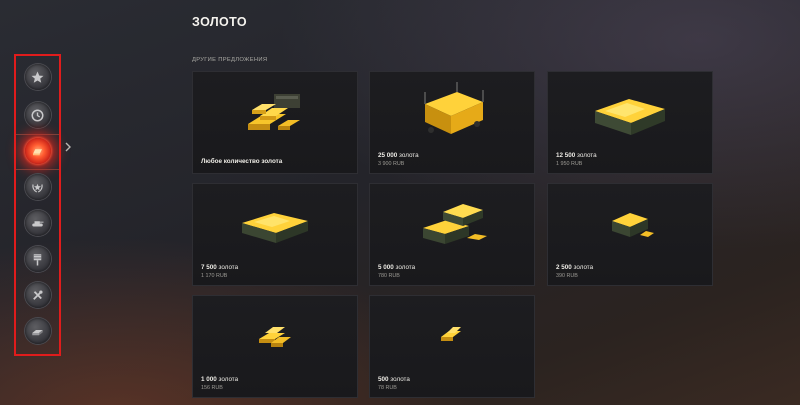 This screenshot has height=405, width=800. What do you see at coordinates (212, 388) in the screenshot?
I see `offer-price: 156 RUB` at bounding box center [212, 388].